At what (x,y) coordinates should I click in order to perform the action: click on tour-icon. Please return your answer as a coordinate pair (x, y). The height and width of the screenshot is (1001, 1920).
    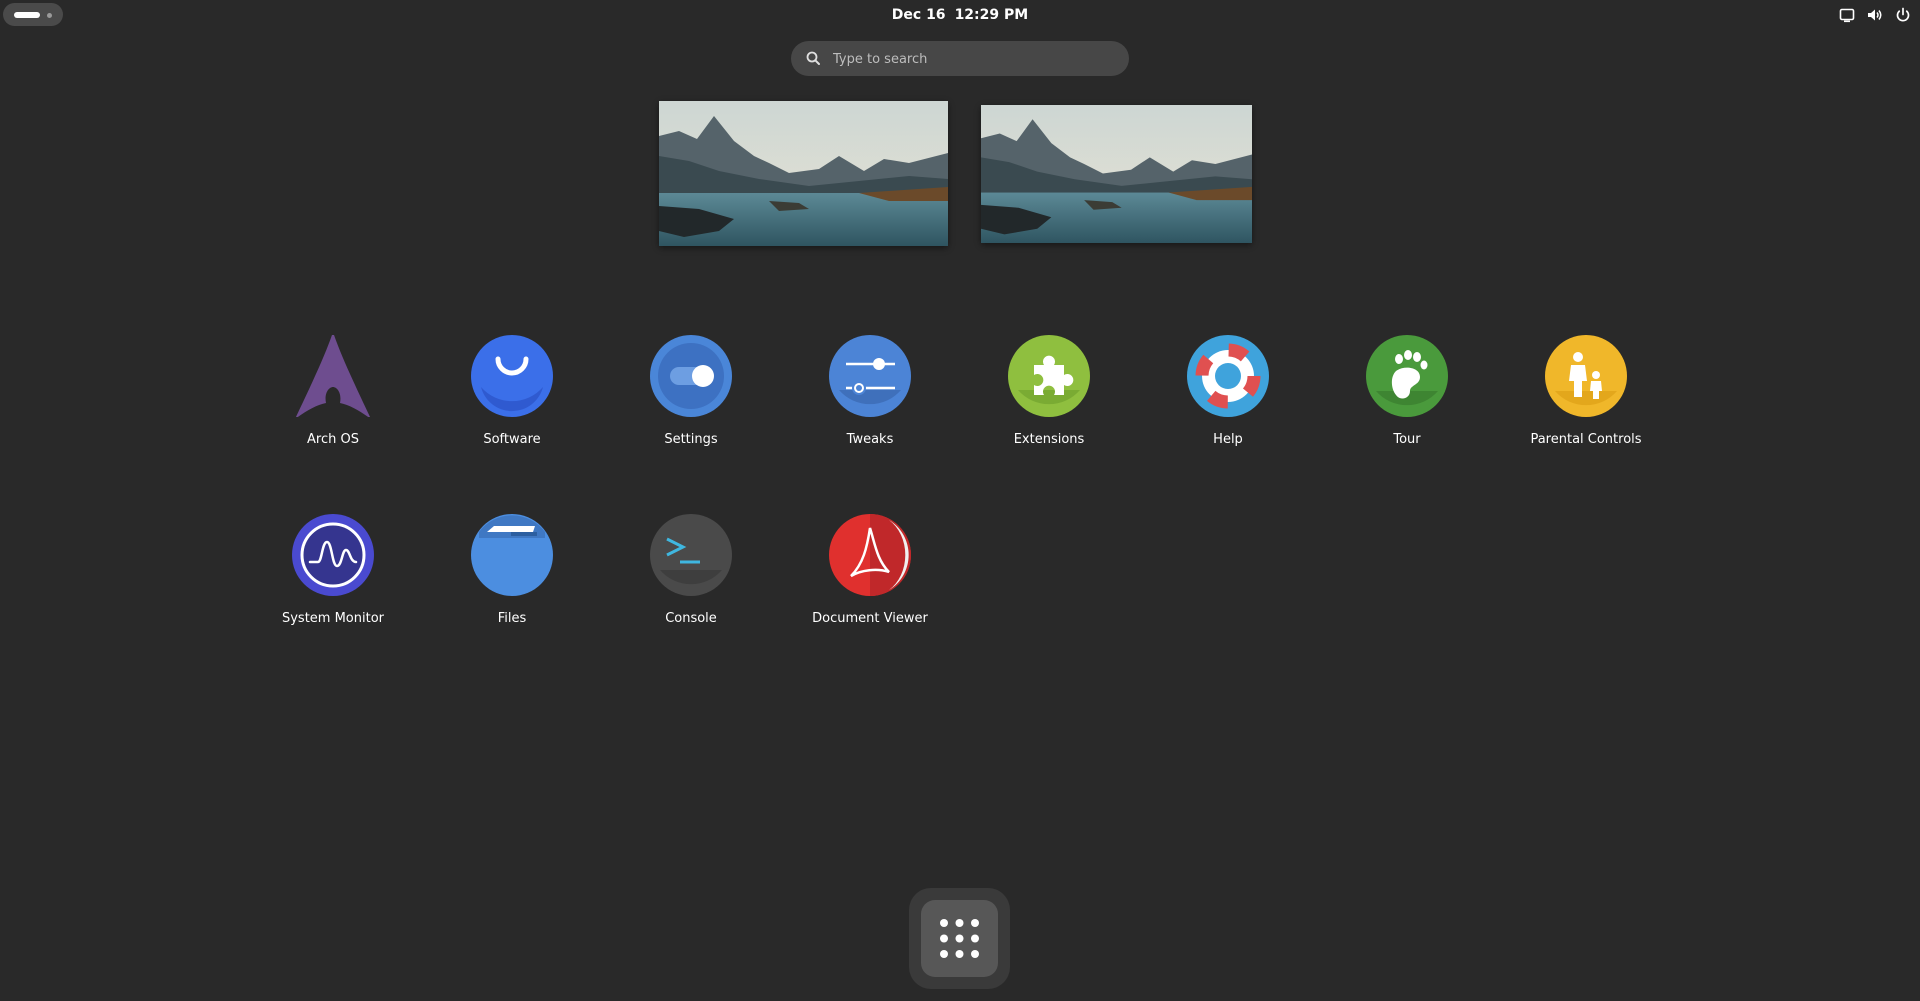
    Looking at the image, I should click on (1407, 376).